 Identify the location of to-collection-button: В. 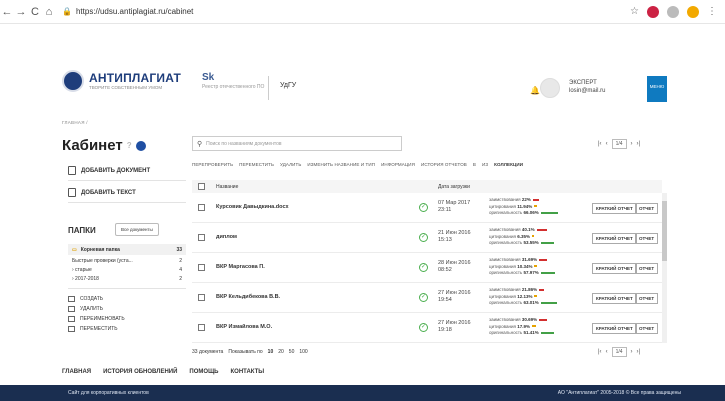
(474, 164).